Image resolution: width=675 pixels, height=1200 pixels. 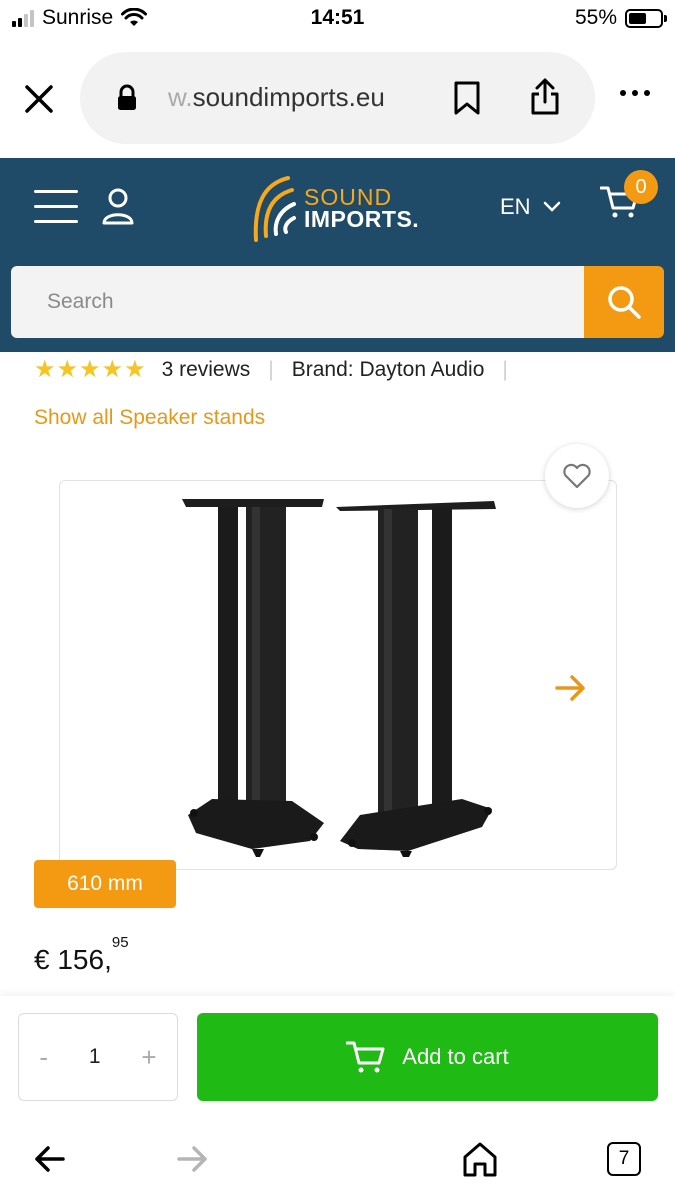 What do you see at coordinates (365, 1057) in the screenshot?
I see `cart-icon` at bounding box center [365, 1057].